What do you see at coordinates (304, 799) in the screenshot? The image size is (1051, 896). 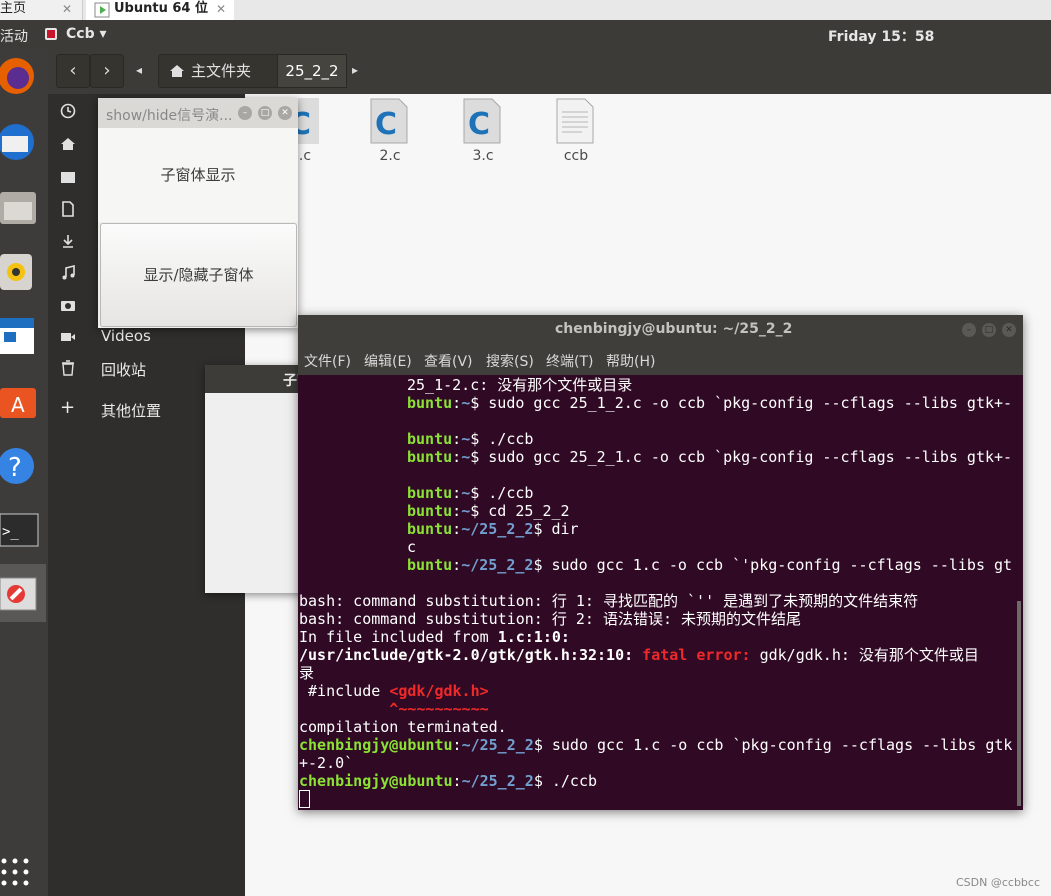 I see `terminal-cursor` at bounding box center [304, 799].